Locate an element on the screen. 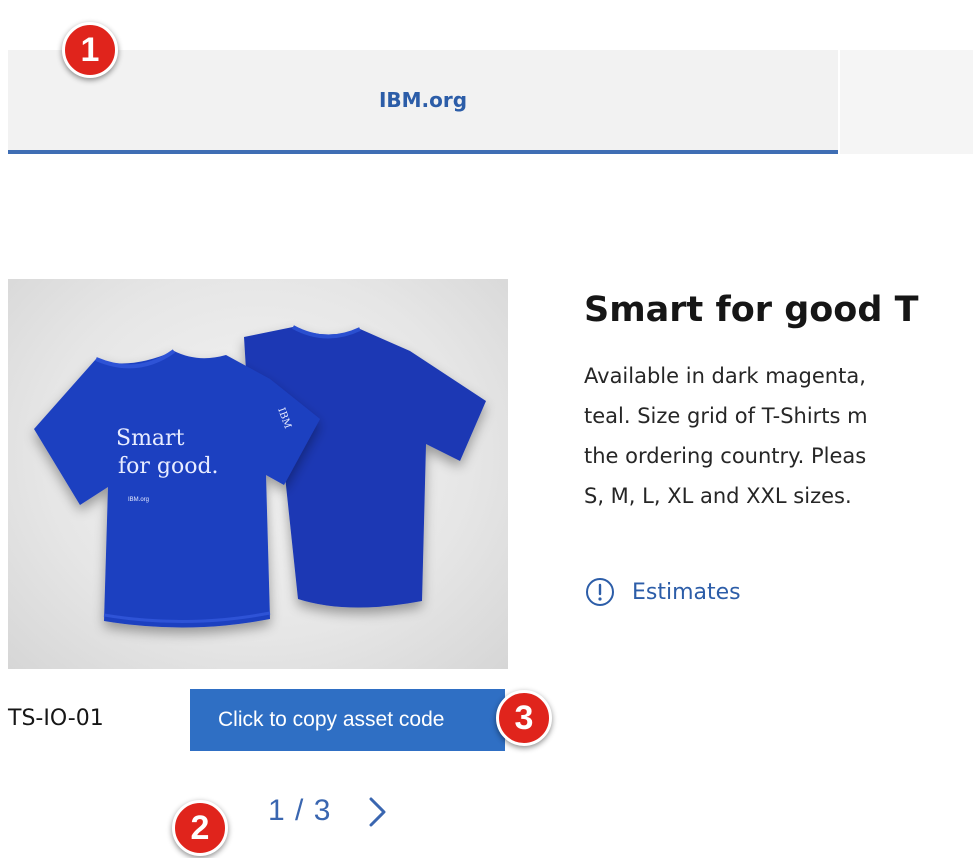 This screenshot has width=973, height=858. info-circle-icon is located at coordinates (600, 592).